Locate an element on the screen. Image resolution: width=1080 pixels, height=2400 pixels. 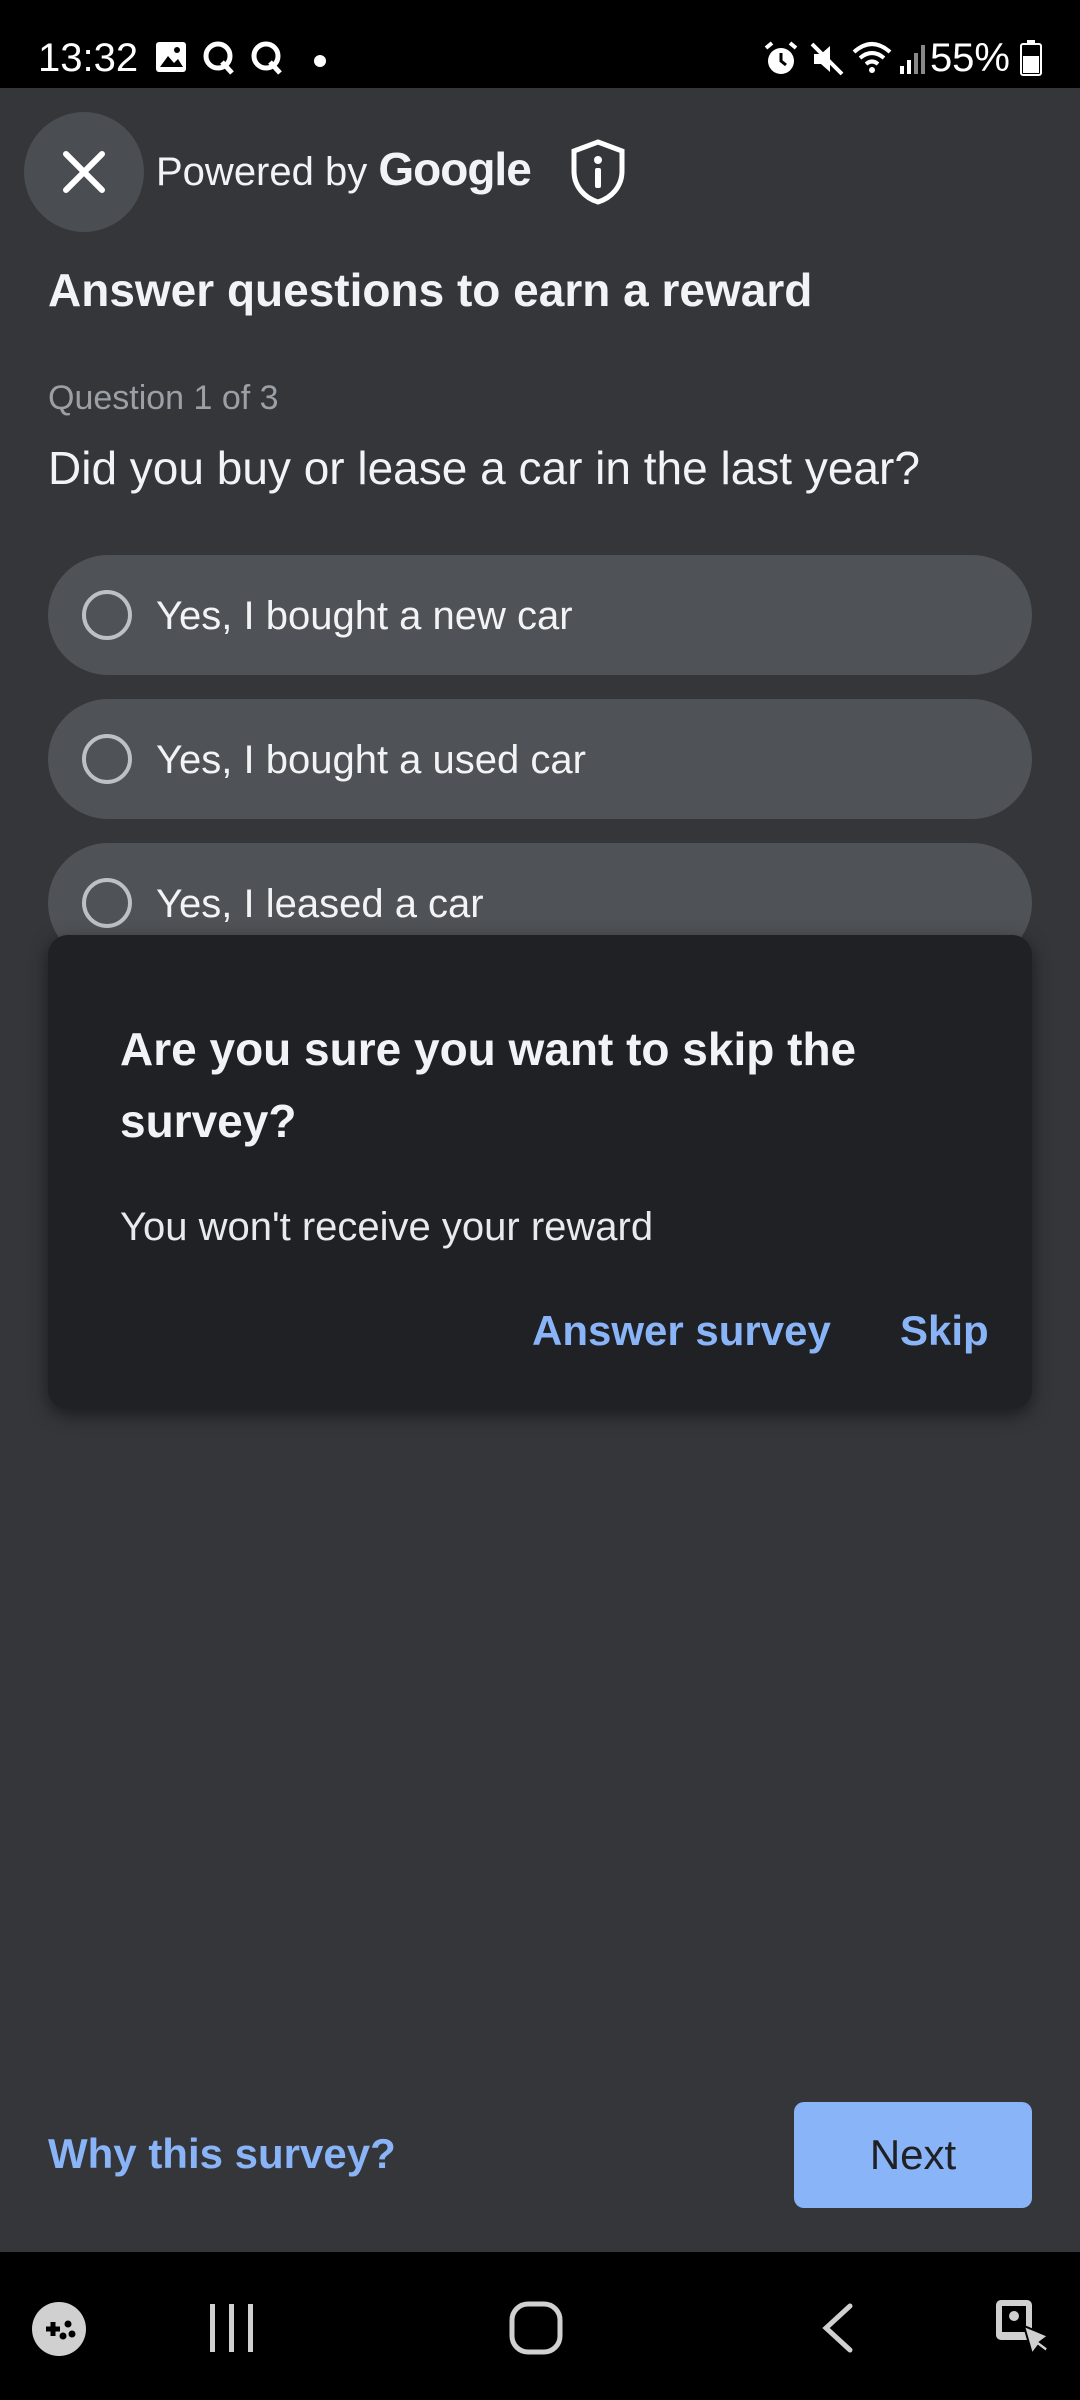
home-icon is located at coordinates (536, 2330).